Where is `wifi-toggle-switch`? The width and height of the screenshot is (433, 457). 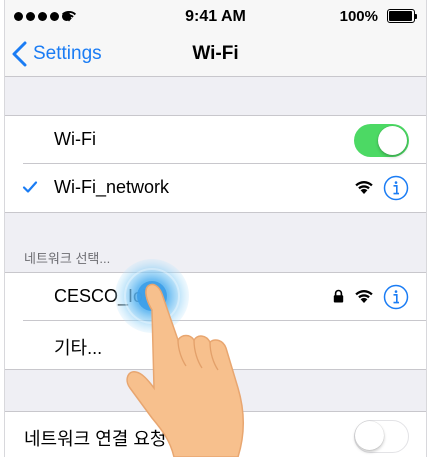
wifi-toggle-switch is located at coordinates (381, 140).